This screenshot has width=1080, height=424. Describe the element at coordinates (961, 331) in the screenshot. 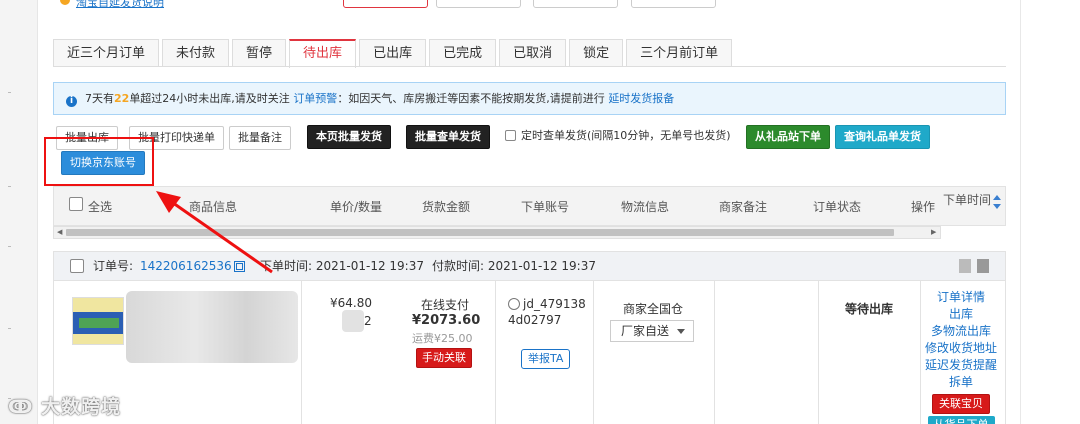

I see `multi-logistics-link: 多物流出库` at that location.